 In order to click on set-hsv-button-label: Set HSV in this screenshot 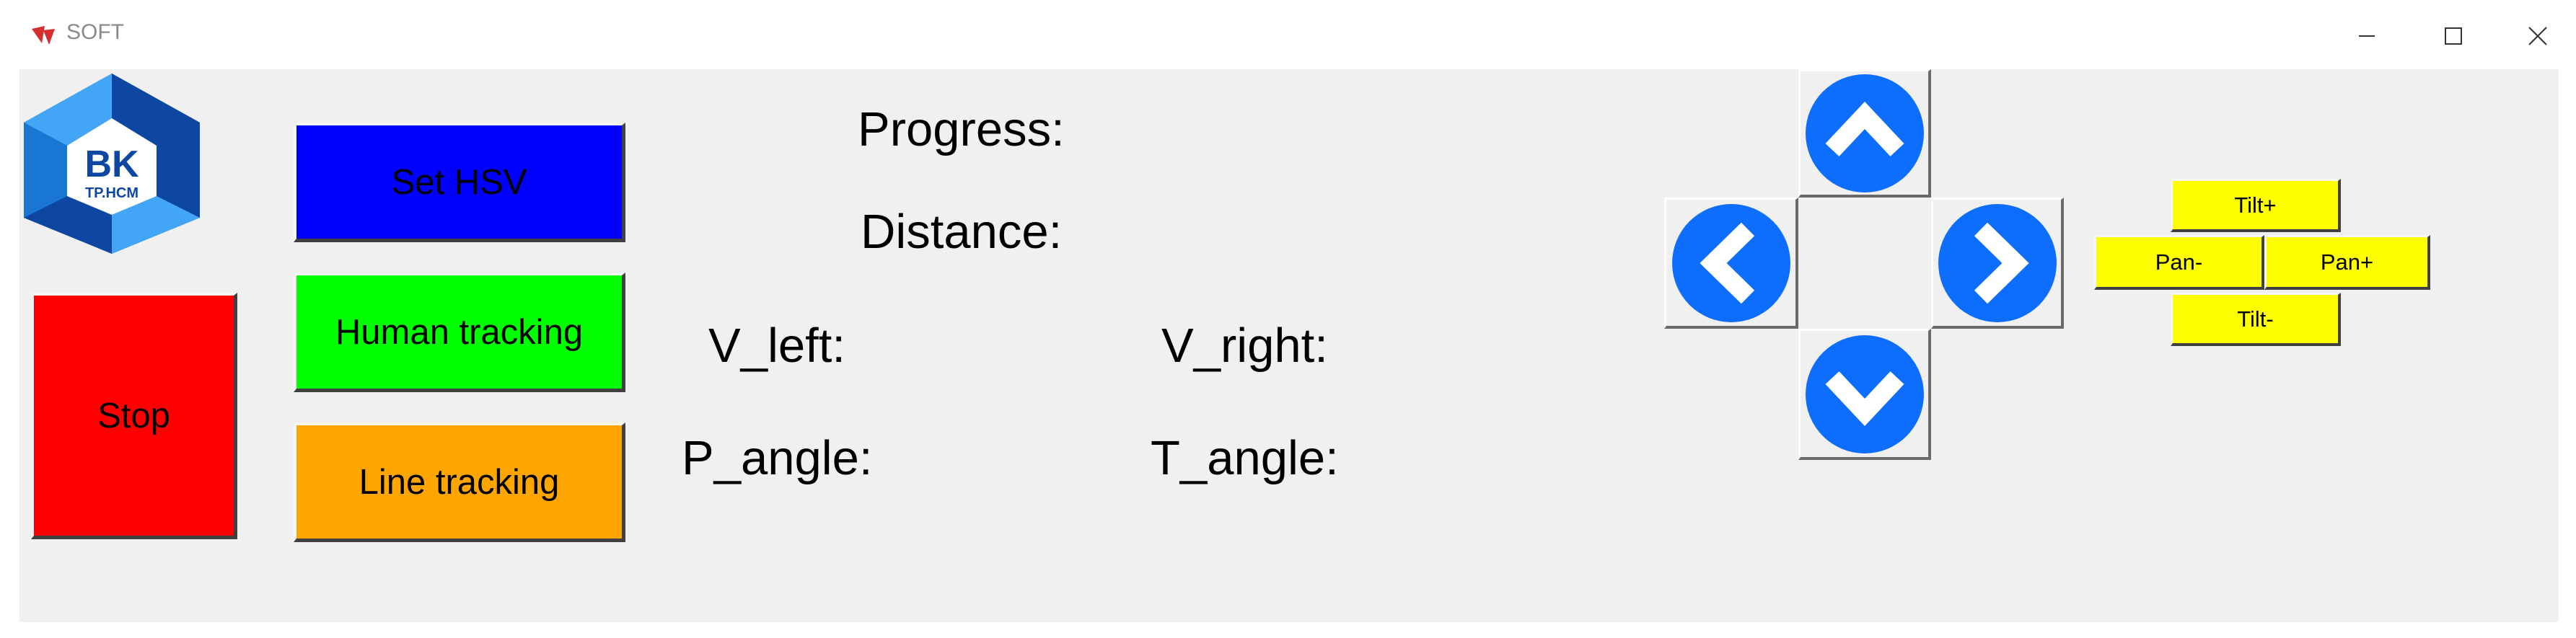, I will do `click(459, 182)`.